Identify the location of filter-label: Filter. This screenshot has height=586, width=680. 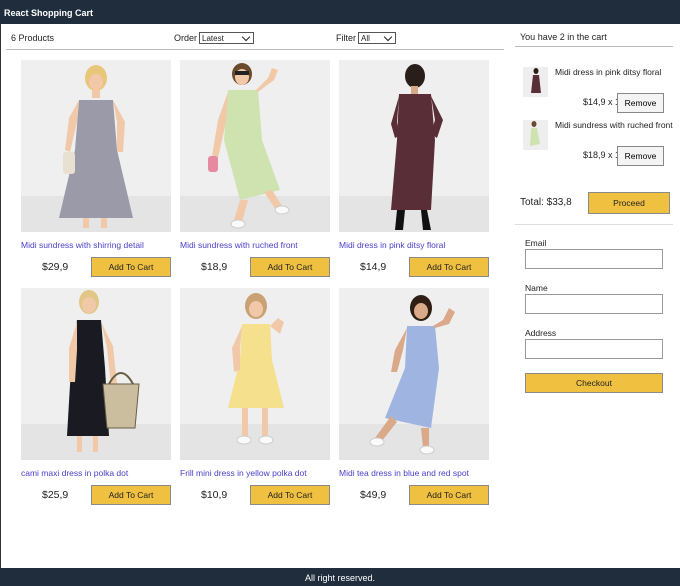
(346, 38).